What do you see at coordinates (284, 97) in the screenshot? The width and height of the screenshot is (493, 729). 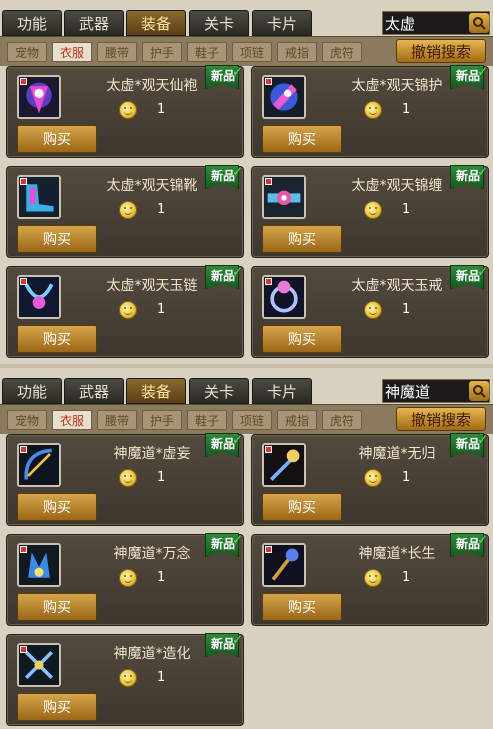 I see `item-gauntlet-icon` at bounding box center [284, 97].